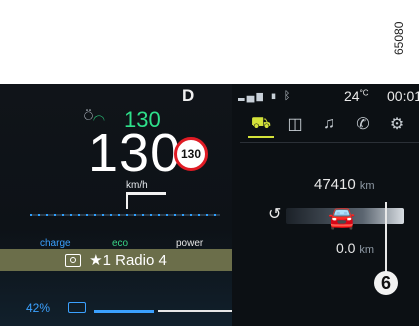  I want to click on odometer: 47410 km, so click(344, 184).